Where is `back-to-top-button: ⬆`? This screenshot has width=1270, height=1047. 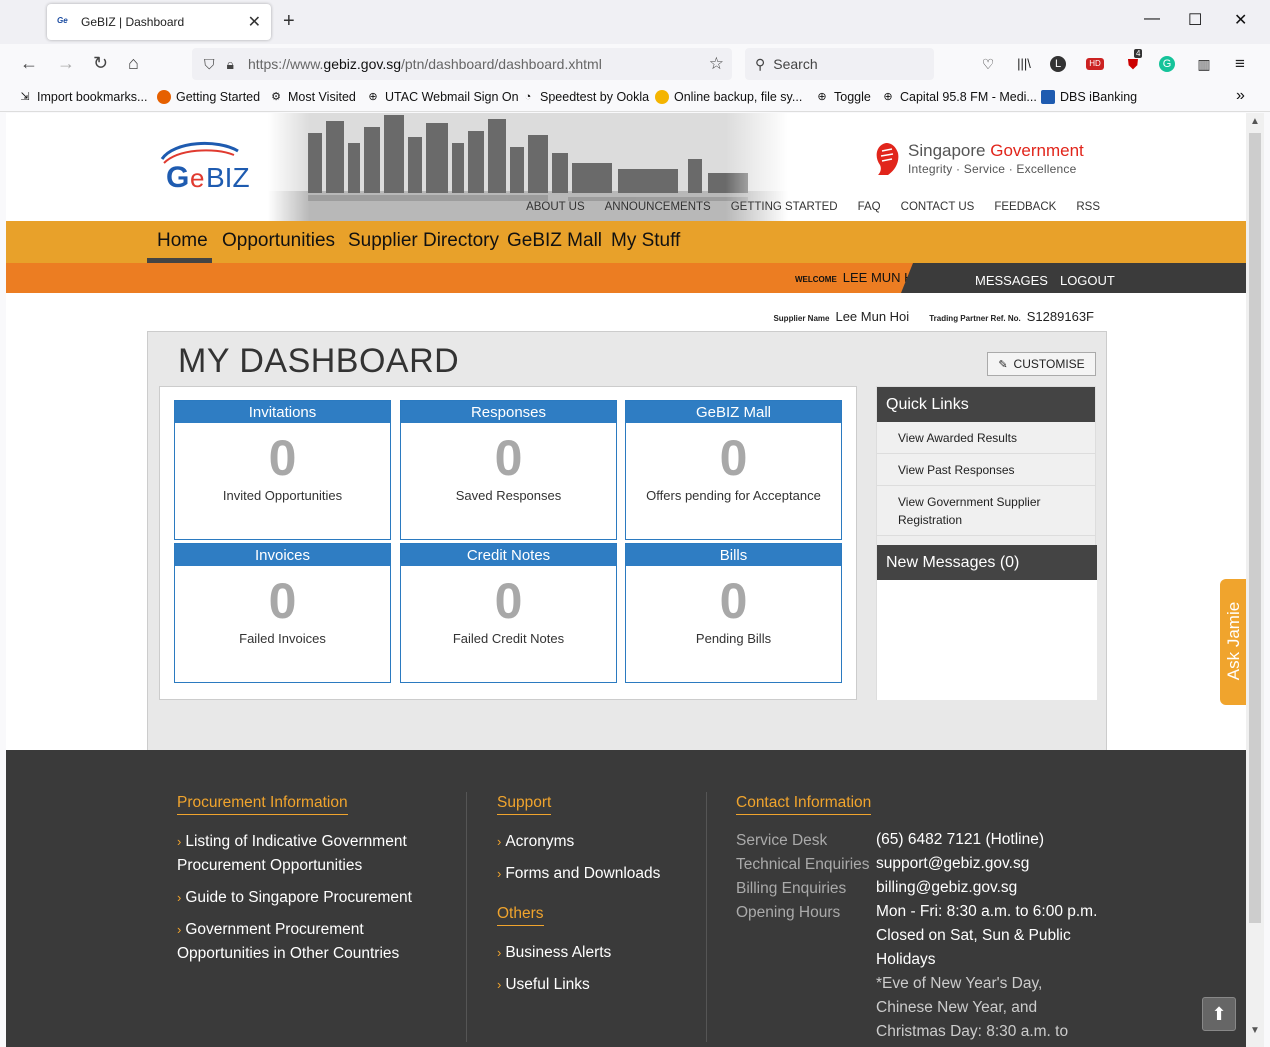
back-to-top-button: ⬆ is located at coordinates (1219, 1014).